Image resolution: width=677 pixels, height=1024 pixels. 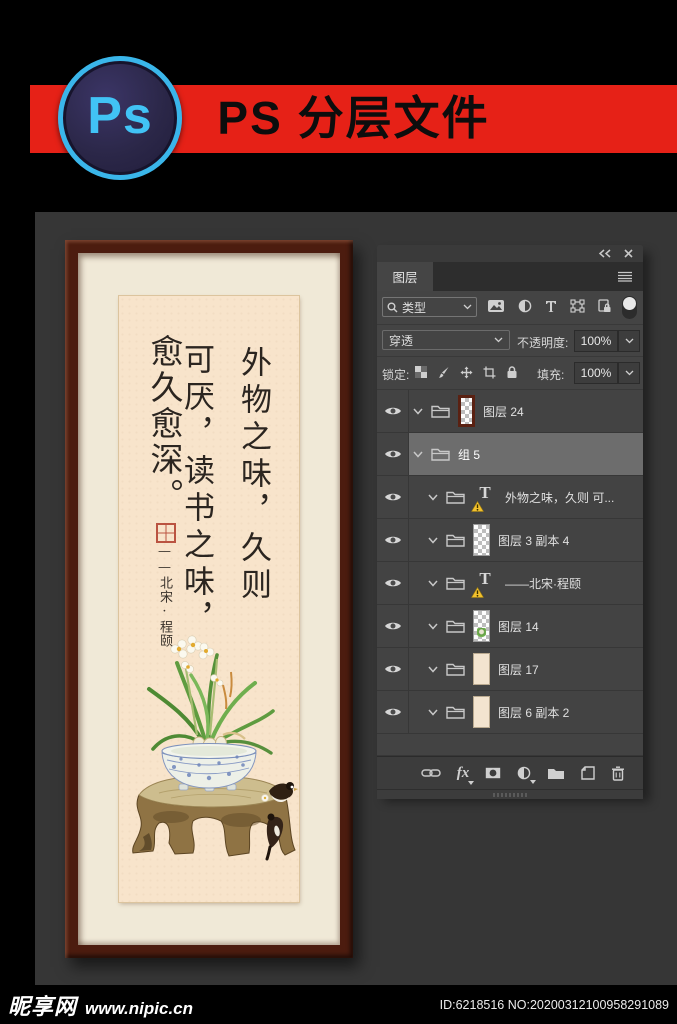 I want to click on add-layer-mask-icon, so click(x=493, y=773).